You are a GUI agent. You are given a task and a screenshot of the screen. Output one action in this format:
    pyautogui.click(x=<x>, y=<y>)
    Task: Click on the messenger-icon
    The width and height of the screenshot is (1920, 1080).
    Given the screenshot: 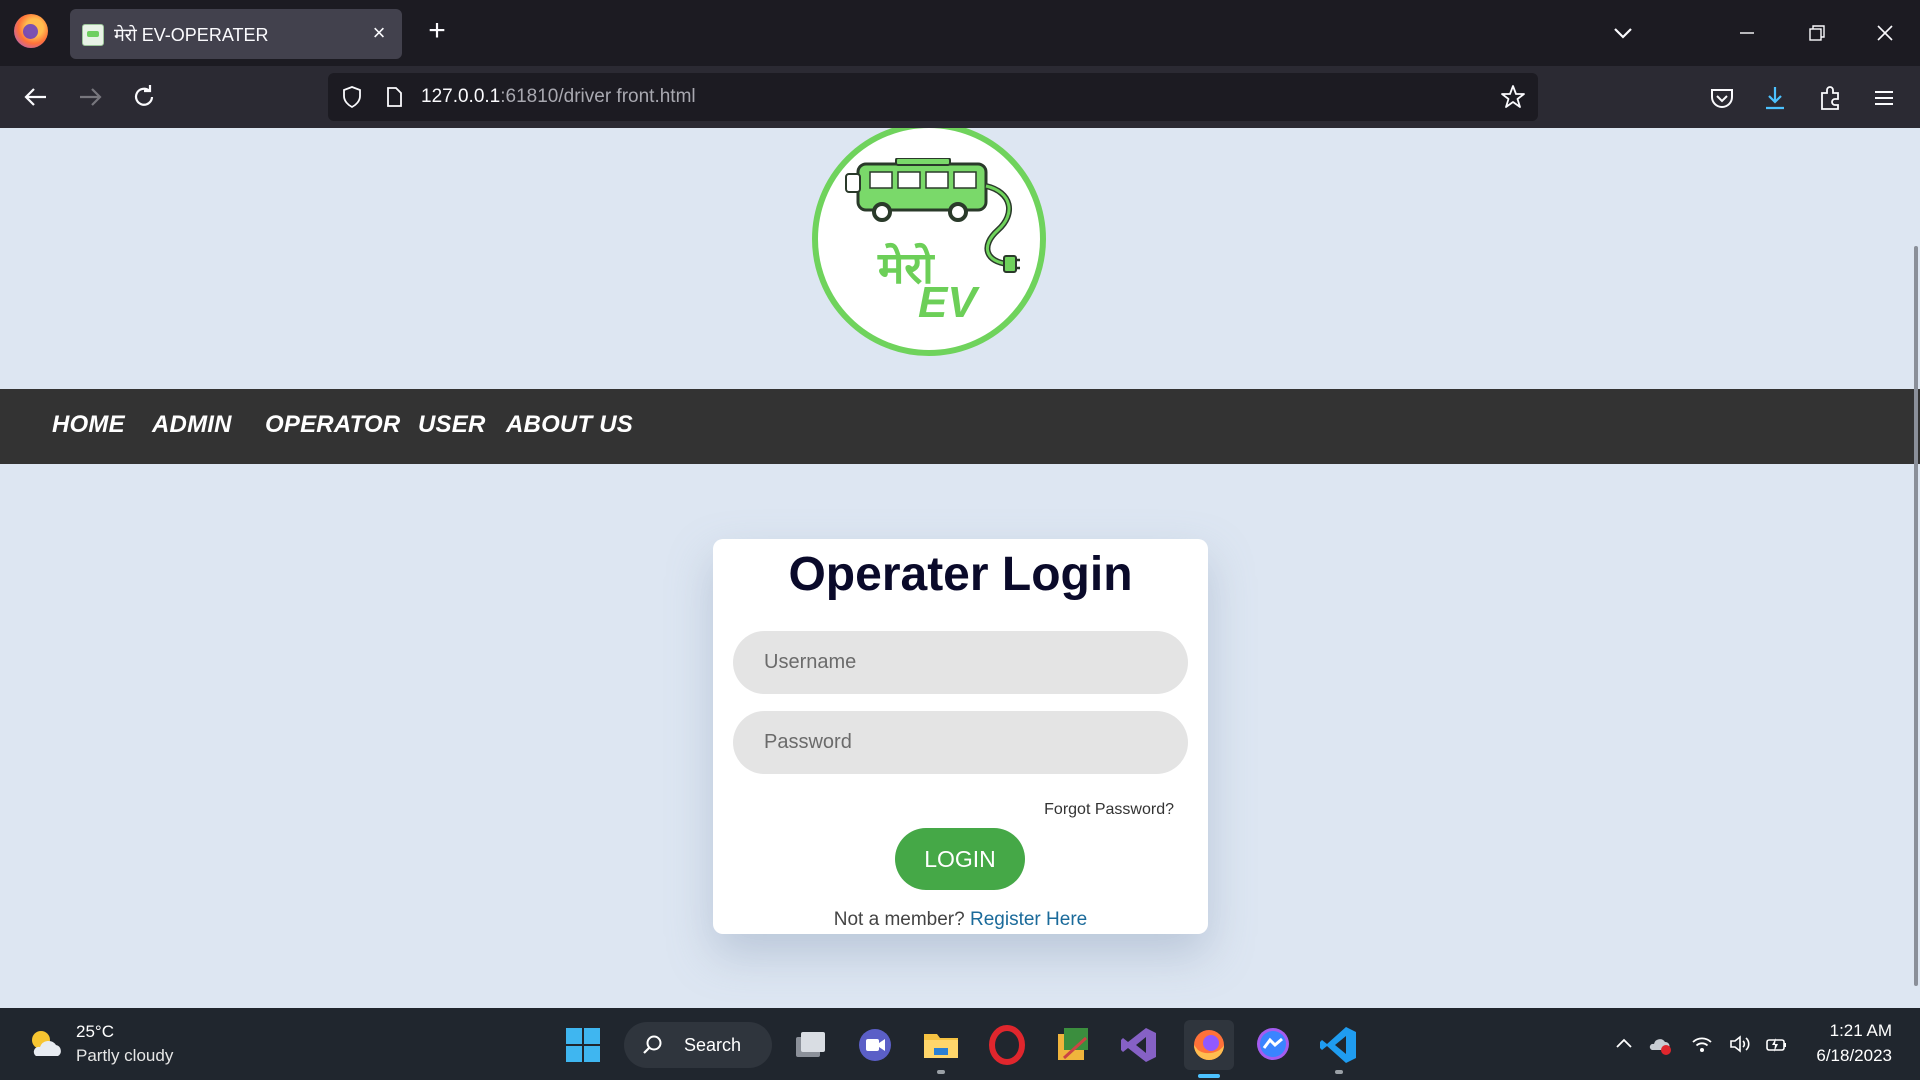 What is the action you would take?
    pyautogui.click(x=1273, y=1045)
    